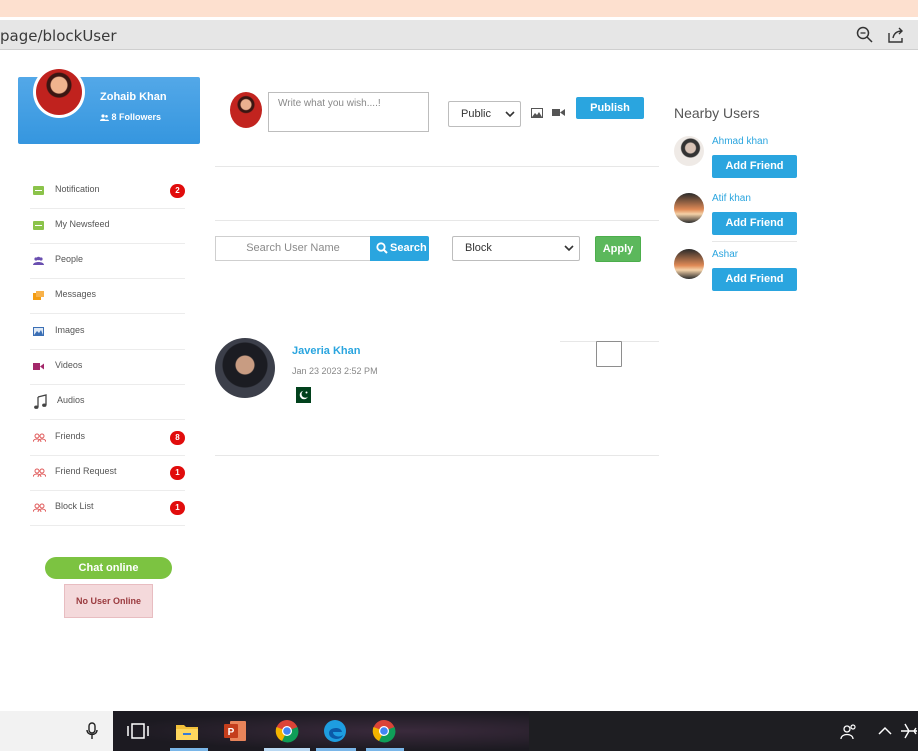  What do you see at coordinates (293, 248) in the screenshot?
I see `search-input: Search User Name` at bounding box center [293, 248].